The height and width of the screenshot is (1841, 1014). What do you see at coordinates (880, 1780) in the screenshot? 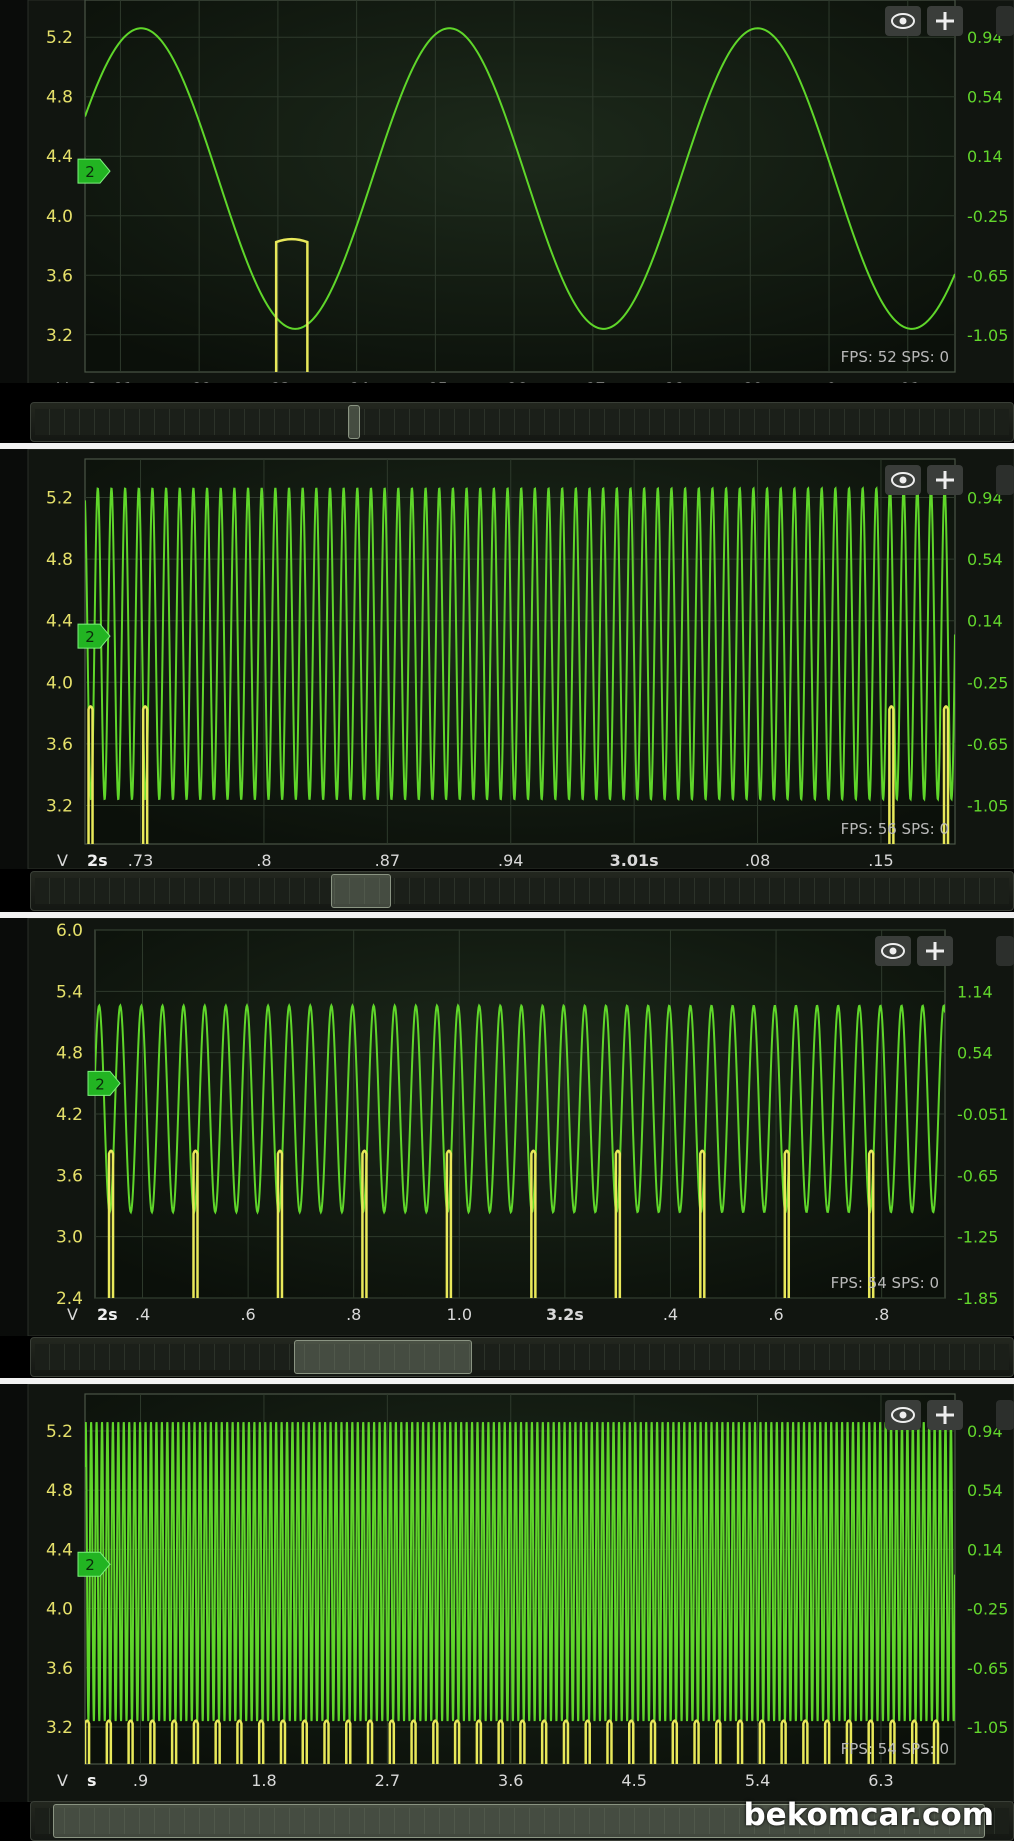
I see `x-tick: 6.3` at bounding box center [880, 1780].